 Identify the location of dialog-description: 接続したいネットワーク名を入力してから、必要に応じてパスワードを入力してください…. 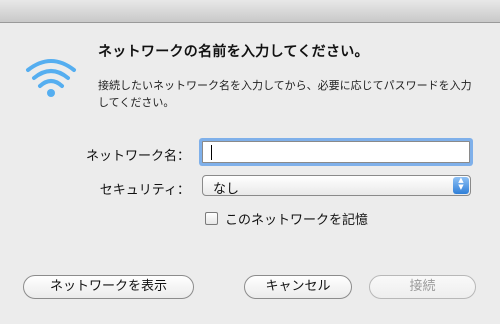
(285, 94).